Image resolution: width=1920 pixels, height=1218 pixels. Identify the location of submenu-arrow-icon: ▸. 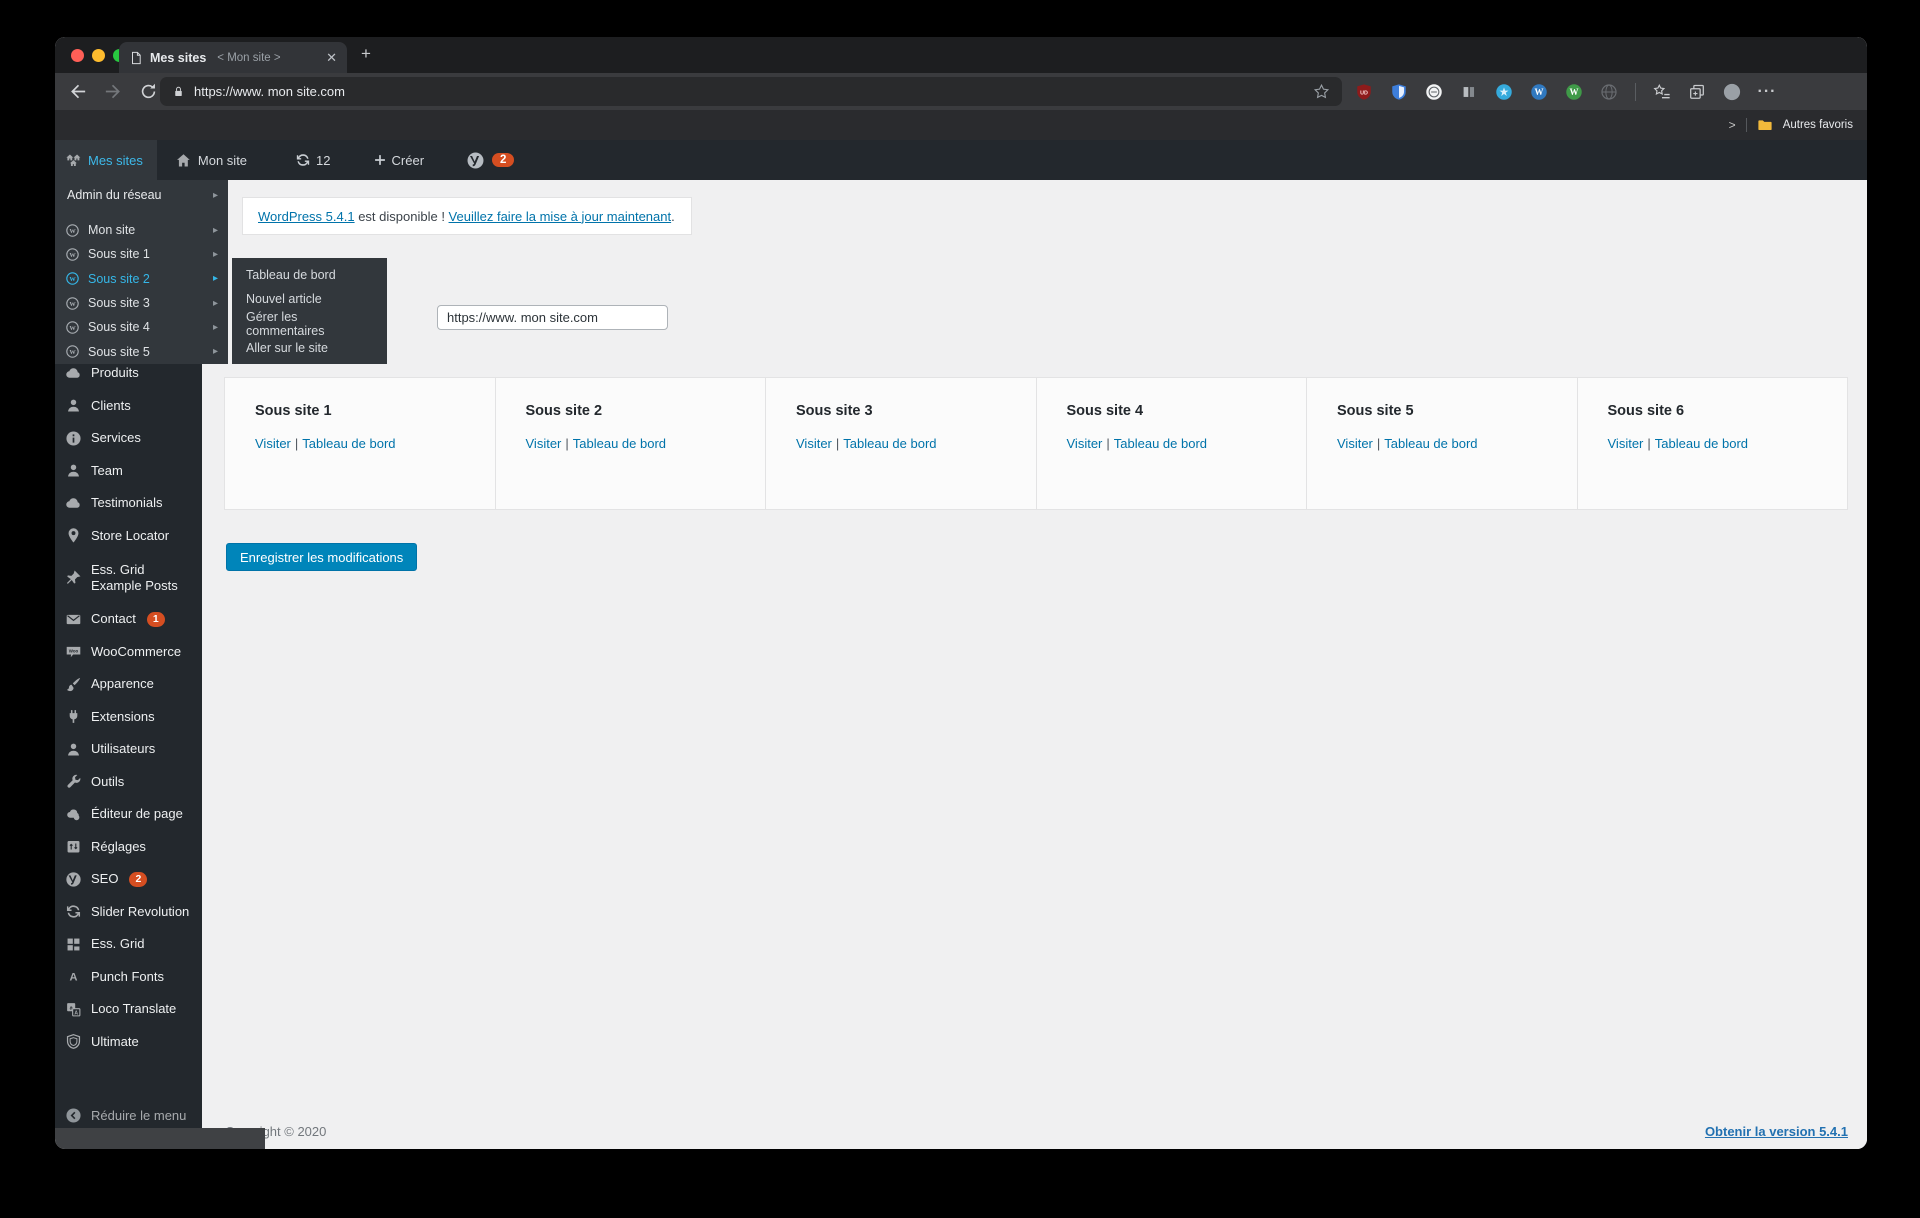
(215, 352).